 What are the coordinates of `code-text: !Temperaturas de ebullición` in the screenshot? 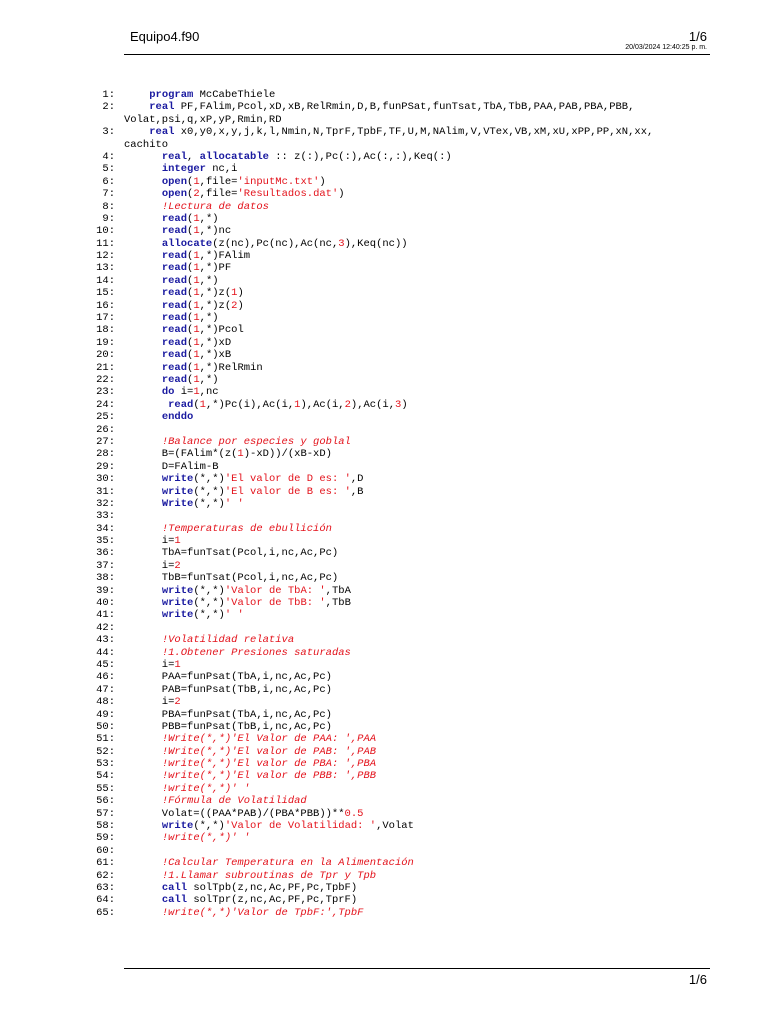 It's located at (246, 528).